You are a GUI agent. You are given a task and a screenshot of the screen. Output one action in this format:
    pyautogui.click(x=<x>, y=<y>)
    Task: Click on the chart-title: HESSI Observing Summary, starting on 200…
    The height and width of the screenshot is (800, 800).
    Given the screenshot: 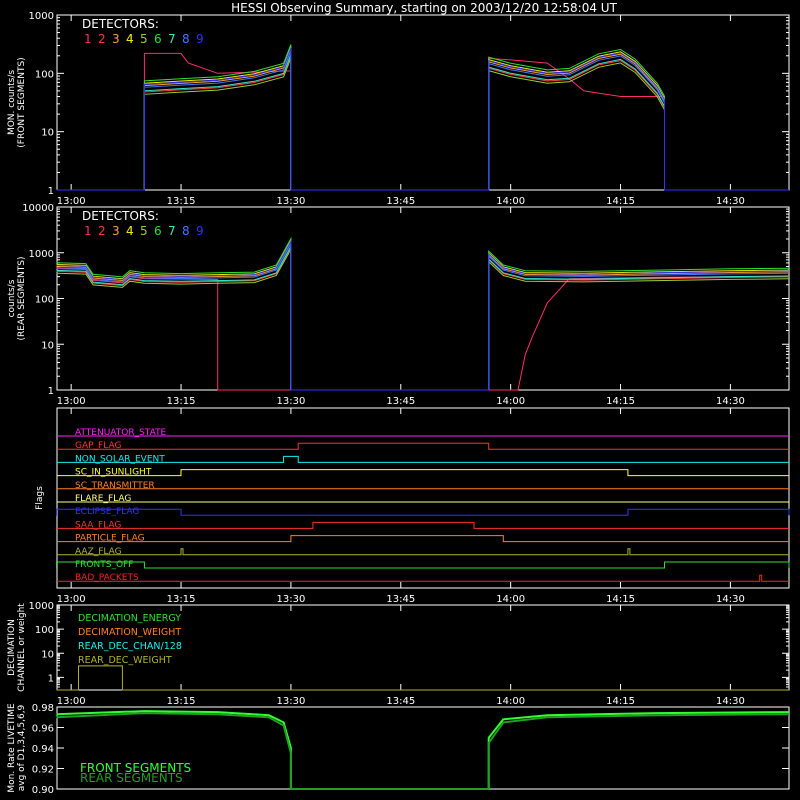 What is the action you would take?
    pyautogui.click(x=424, y=8)
    